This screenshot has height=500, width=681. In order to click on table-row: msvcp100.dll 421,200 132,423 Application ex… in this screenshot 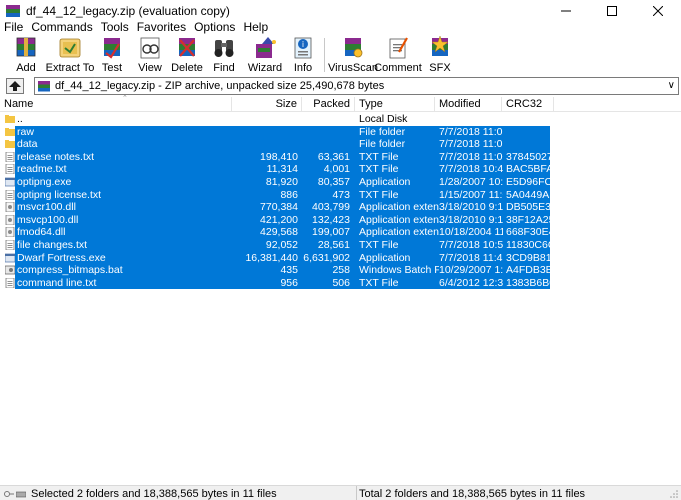, I will do `click(340, 220)`.